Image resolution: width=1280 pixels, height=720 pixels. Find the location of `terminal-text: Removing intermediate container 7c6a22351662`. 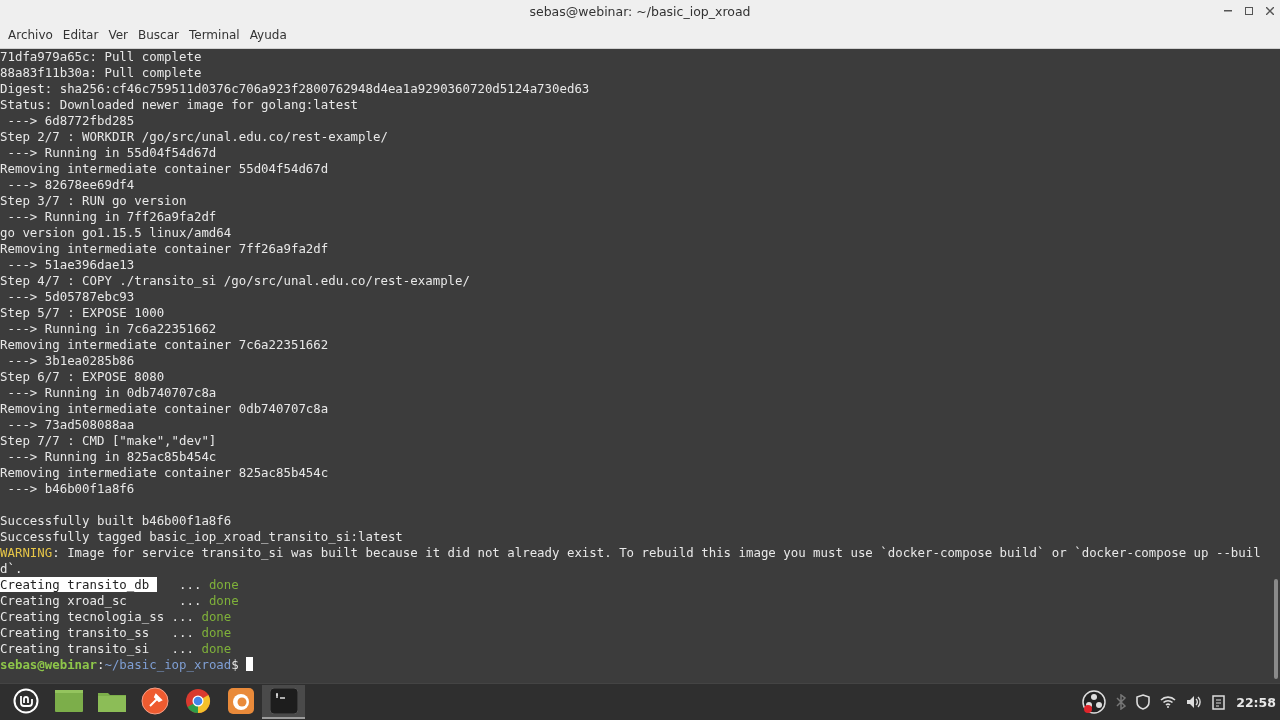

terminal-text: Removing intermediate container 7c6a22351662 is located at coordinates (164, 344).